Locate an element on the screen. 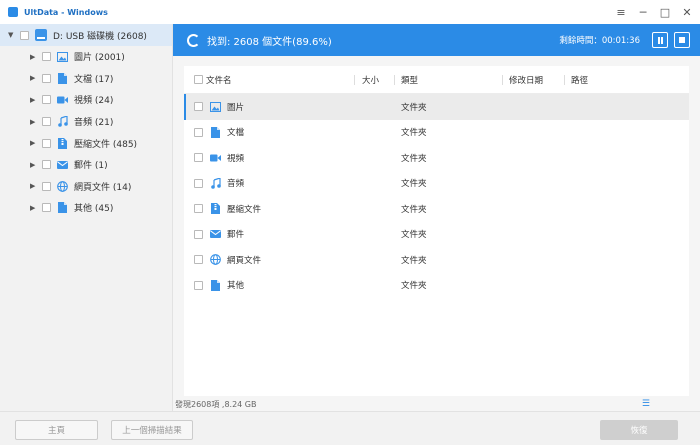  pause-button is located at coordinates (660, 40).